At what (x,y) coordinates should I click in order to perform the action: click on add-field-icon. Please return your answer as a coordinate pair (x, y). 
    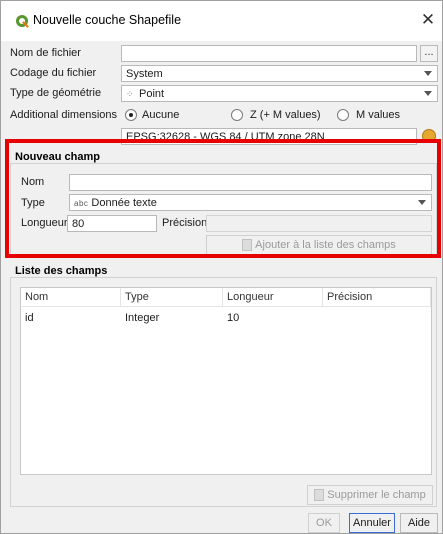
    Looking at the image, I should click on (247, 245).